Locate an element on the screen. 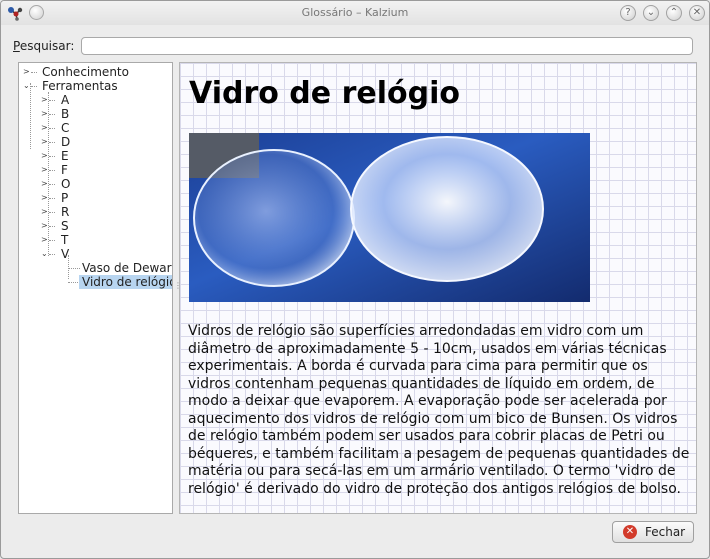 This screenshot has width=710, height=559. title-bar: Glossário – Kalzium ? ⌄ ⌃ ✕ is located at coordinates (355, 13).